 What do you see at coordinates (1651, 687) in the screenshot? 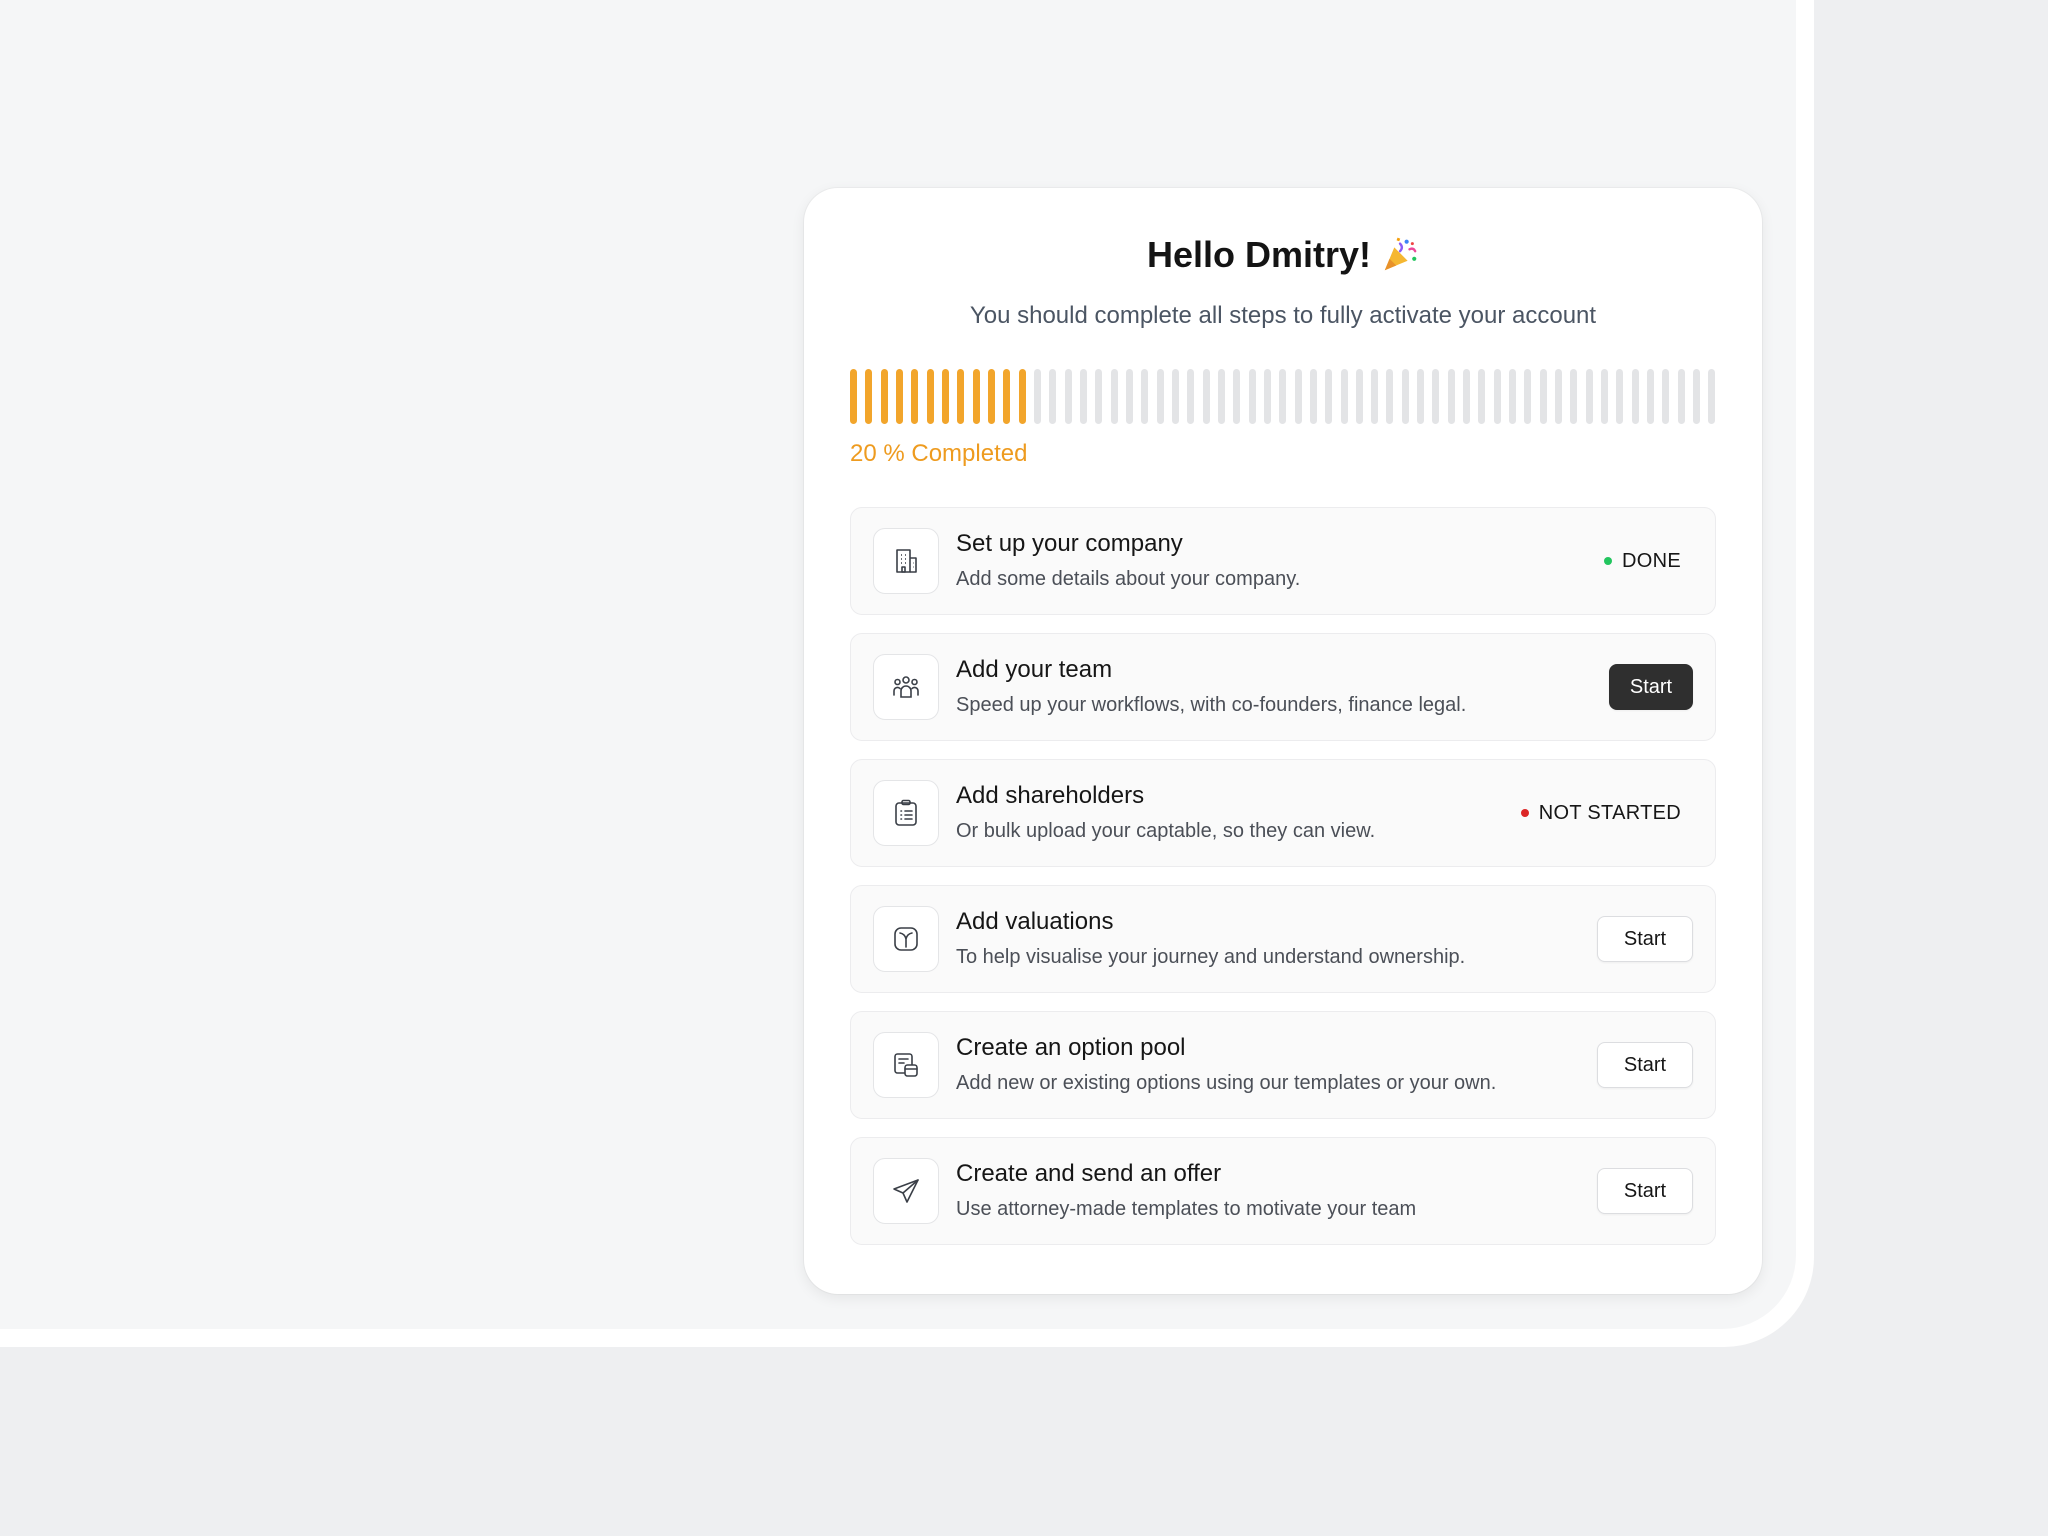
I see `start-button-add-team: Start` at bounding box center [1651, 687].